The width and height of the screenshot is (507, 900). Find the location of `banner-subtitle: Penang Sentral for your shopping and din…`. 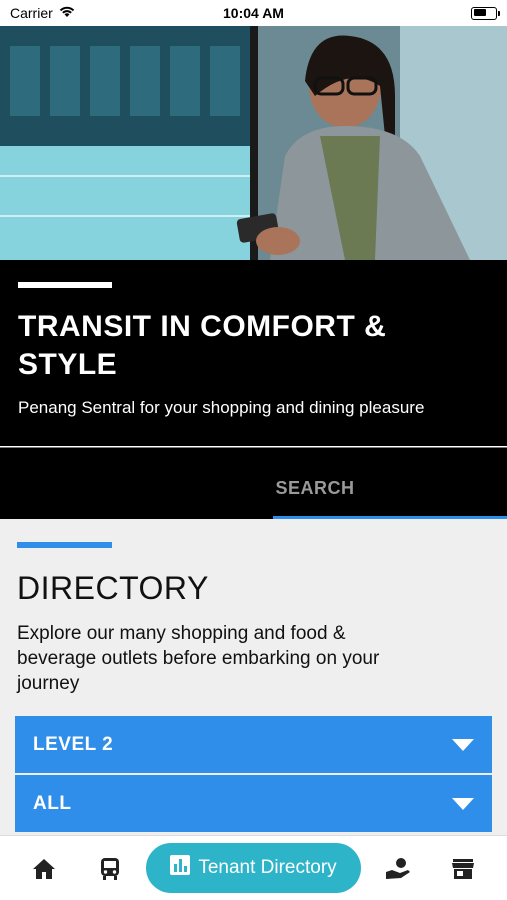

banner-subtitle: Penang Sentral for your shopping and din… is located at coordinates (221, 407).